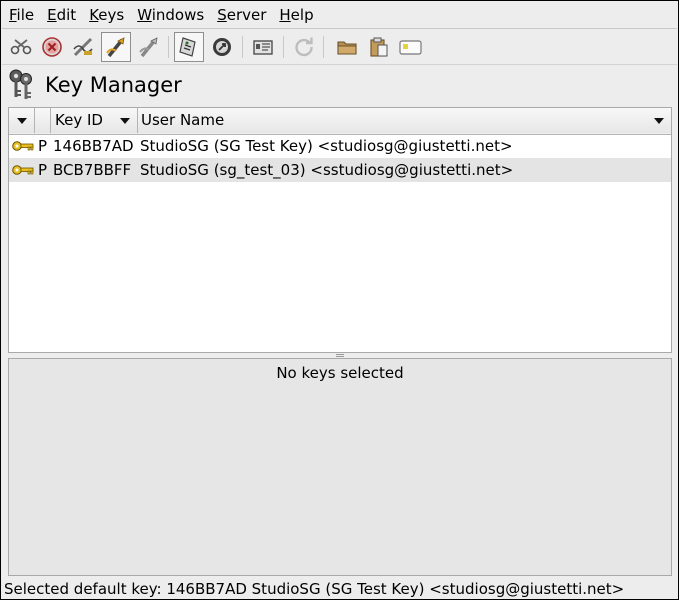  What do you see at coordinates (339, 15) in the screenshot?
I see `menu-bar: File Edit Keys Windows Server Help` at bounding box center [339, 15].